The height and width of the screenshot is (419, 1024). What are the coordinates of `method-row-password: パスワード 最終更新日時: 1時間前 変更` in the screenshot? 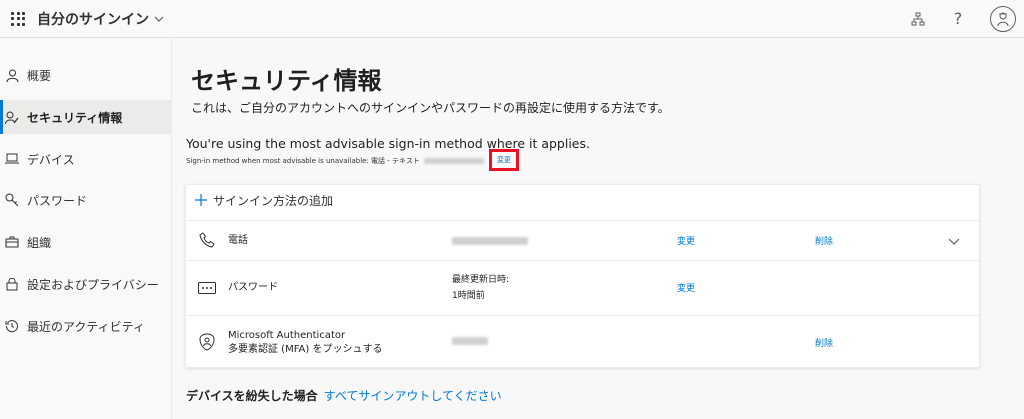 It's located at (583, 287).